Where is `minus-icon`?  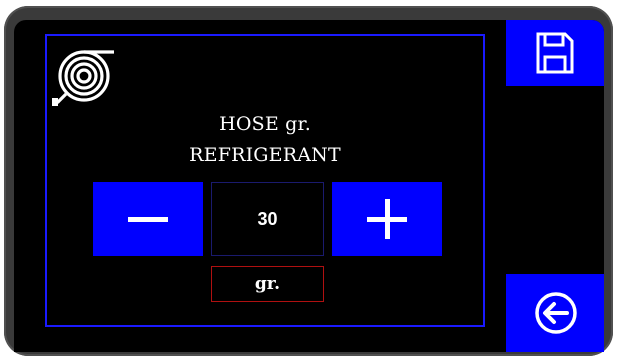 minus-icon is located at coordinates (148, 219).